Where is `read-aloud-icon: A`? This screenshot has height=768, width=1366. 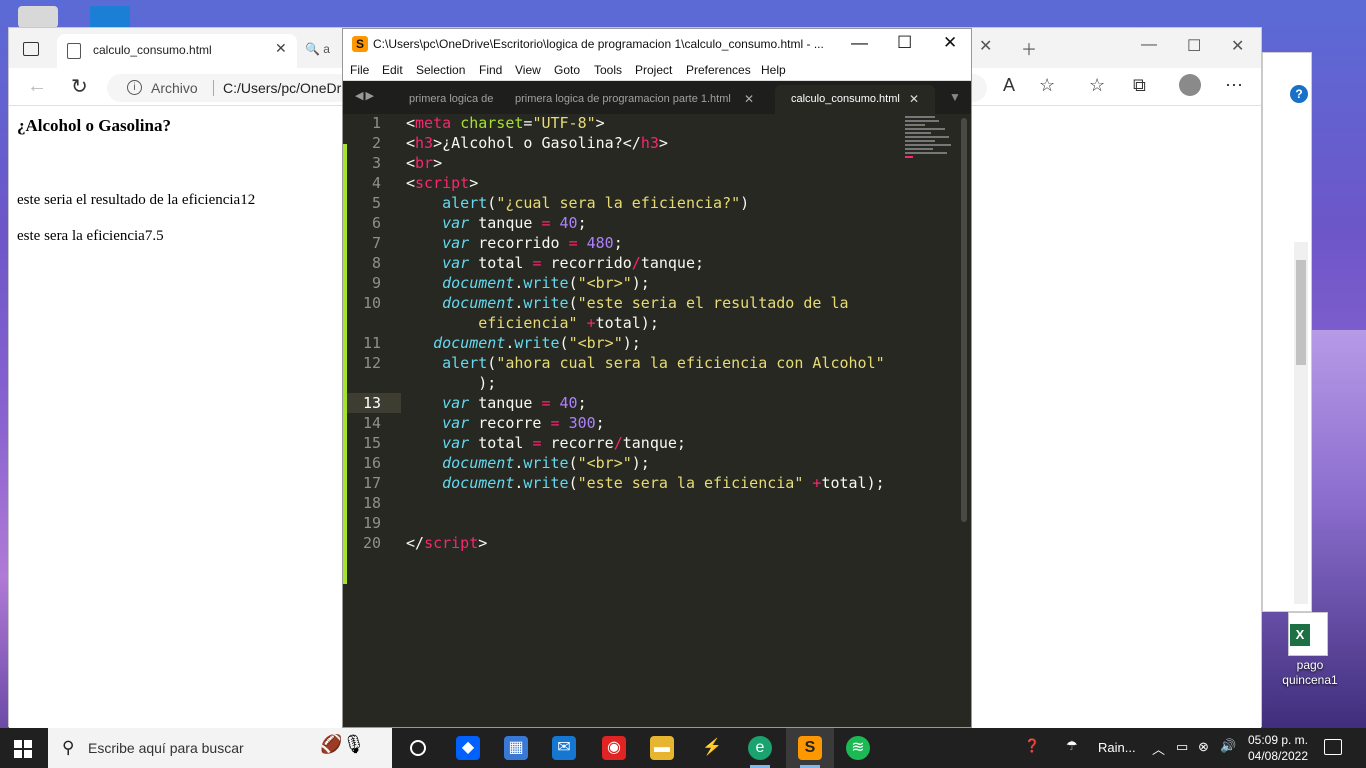
read-aloud-icon: A is located at coordinates (1009, 85).